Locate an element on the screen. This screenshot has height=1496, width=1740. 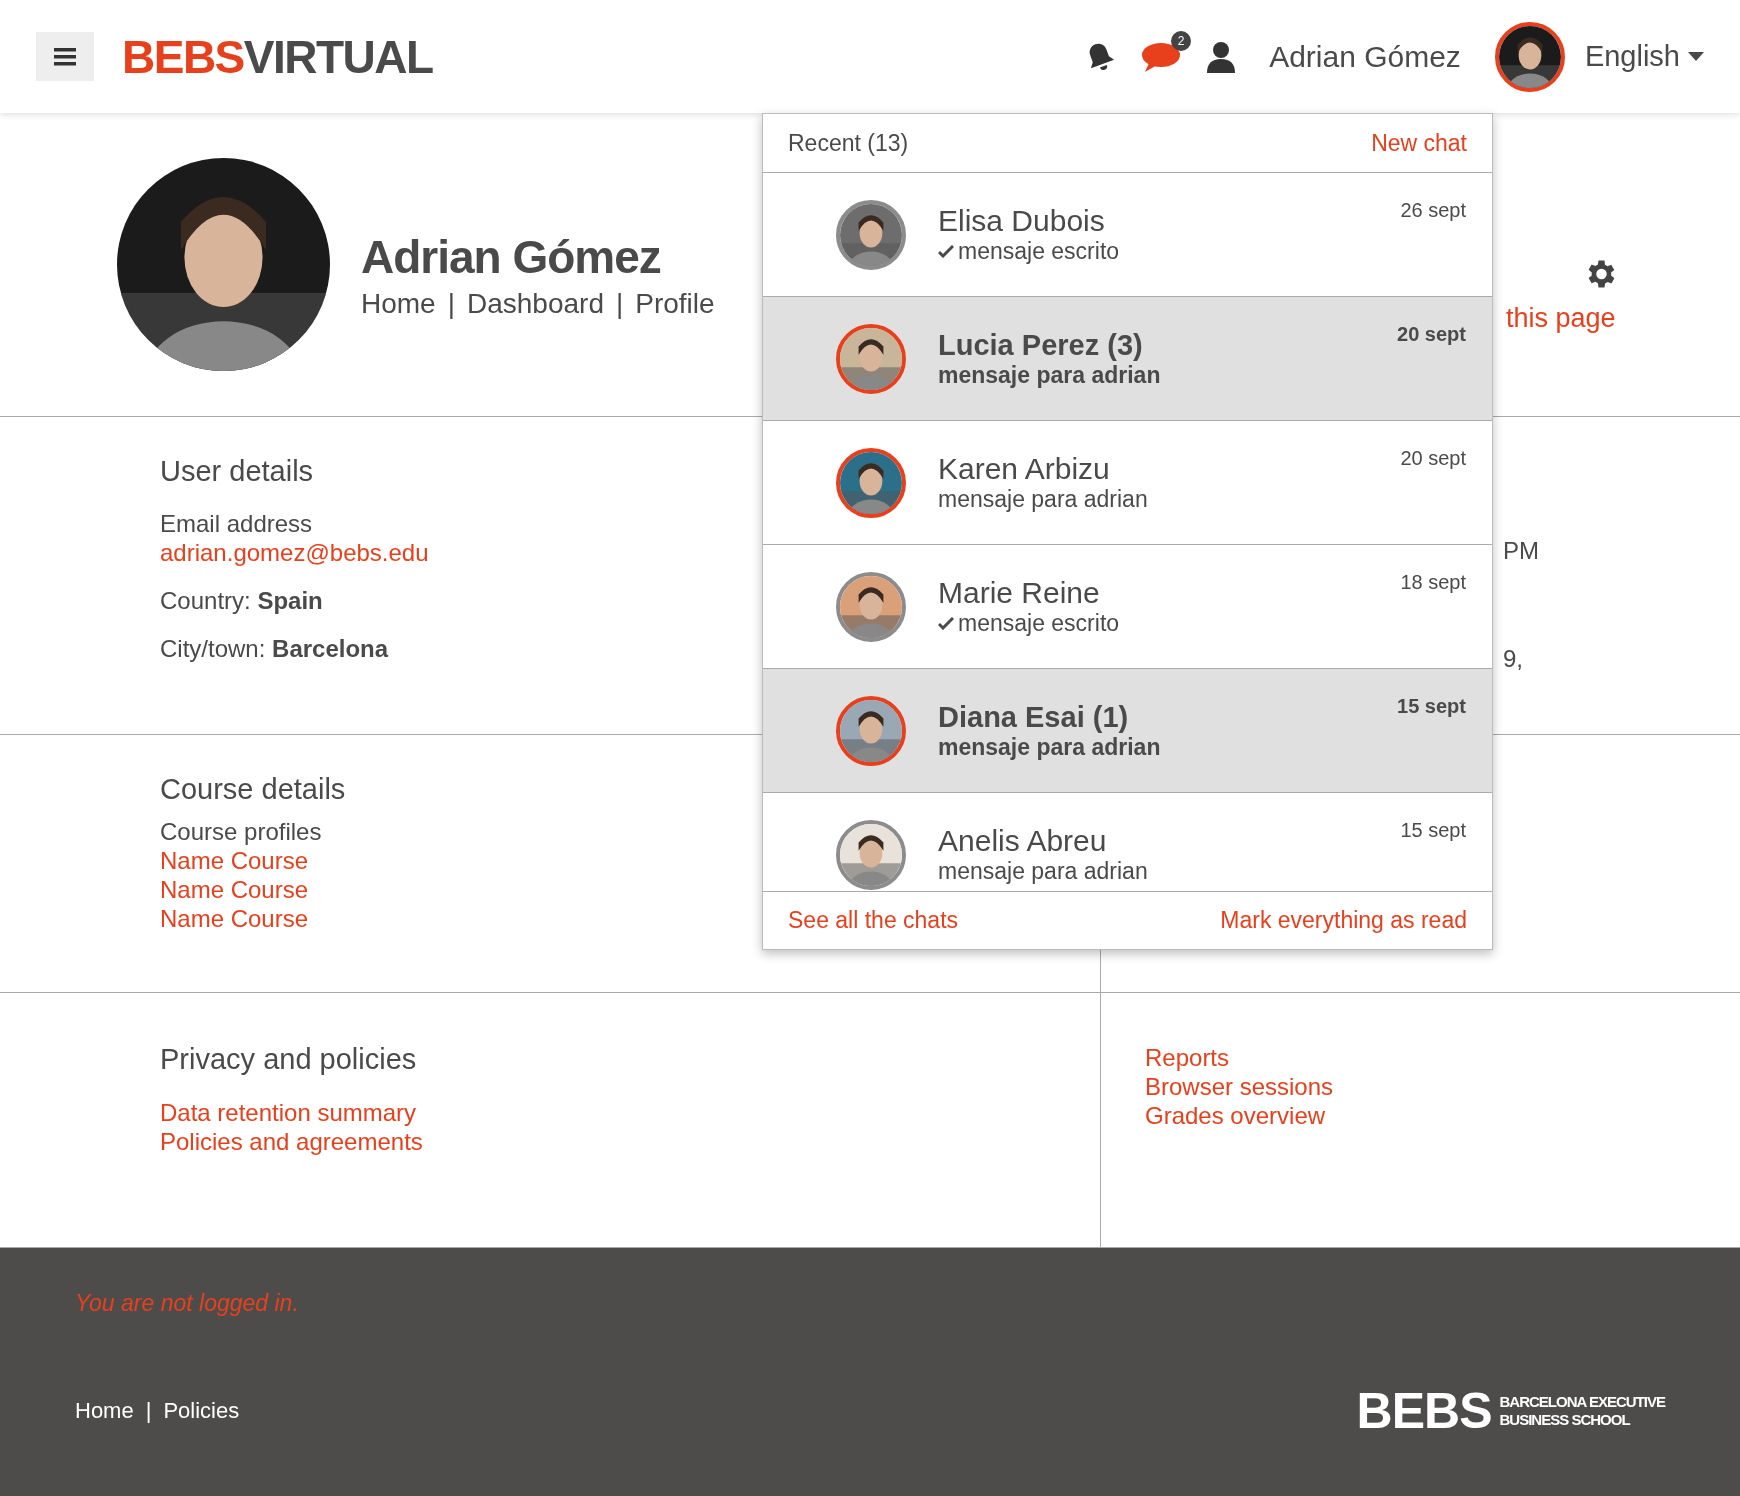
breadcrumb-link: Home is located at coordinates (398, 303).